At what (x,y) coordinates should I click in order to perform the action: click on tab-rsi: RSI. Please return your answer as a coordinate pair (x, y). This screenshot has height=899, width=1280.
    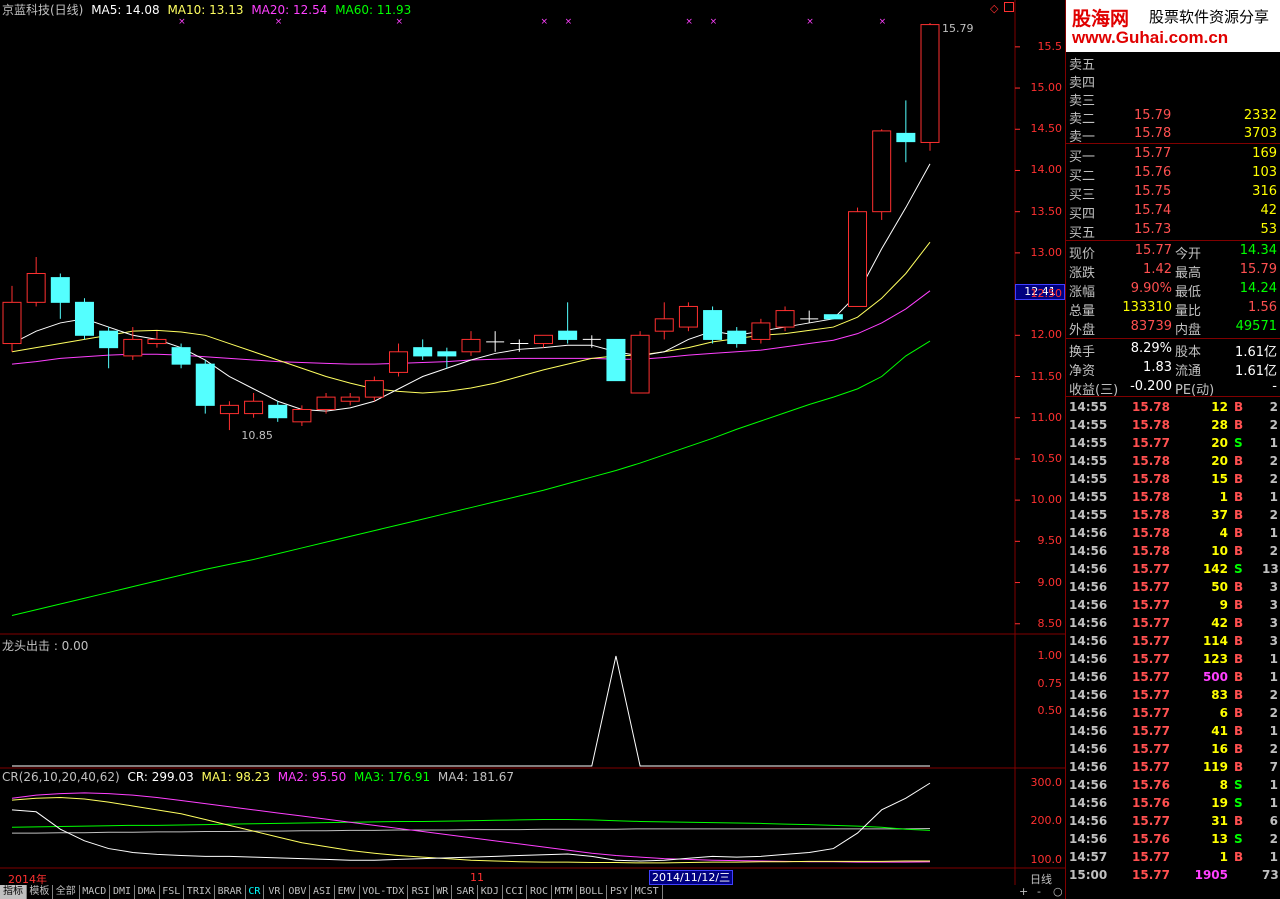
    Looking at the image, I should click on (421, 892).